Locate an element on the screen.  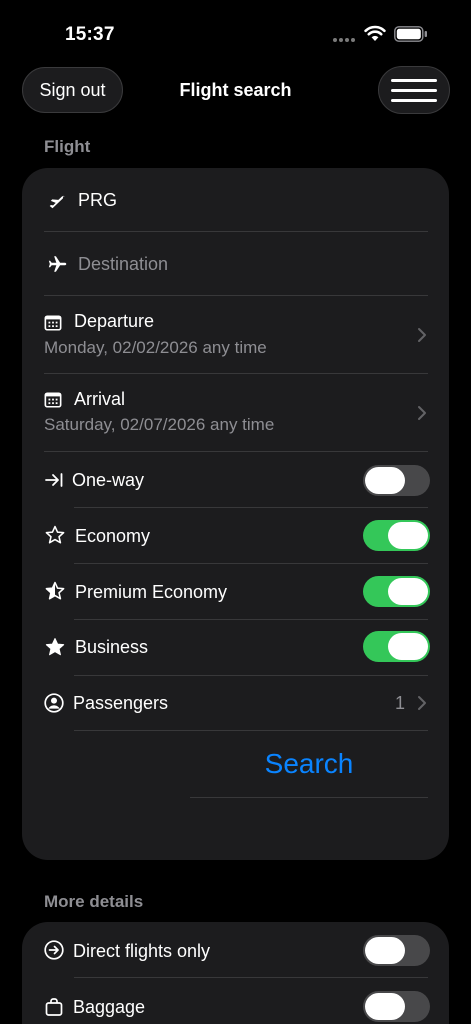
person-circle-icon is located at coordinates (54, 703).